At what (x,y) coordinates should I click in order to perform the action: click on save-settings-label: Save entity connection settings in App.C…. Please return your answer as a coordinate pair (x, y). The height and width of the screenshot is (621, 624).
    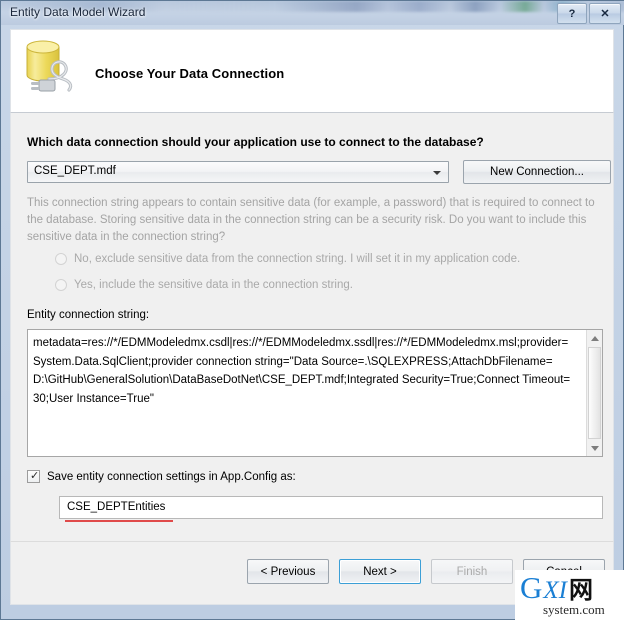
    Looking at the image, I should click on (171, 476).